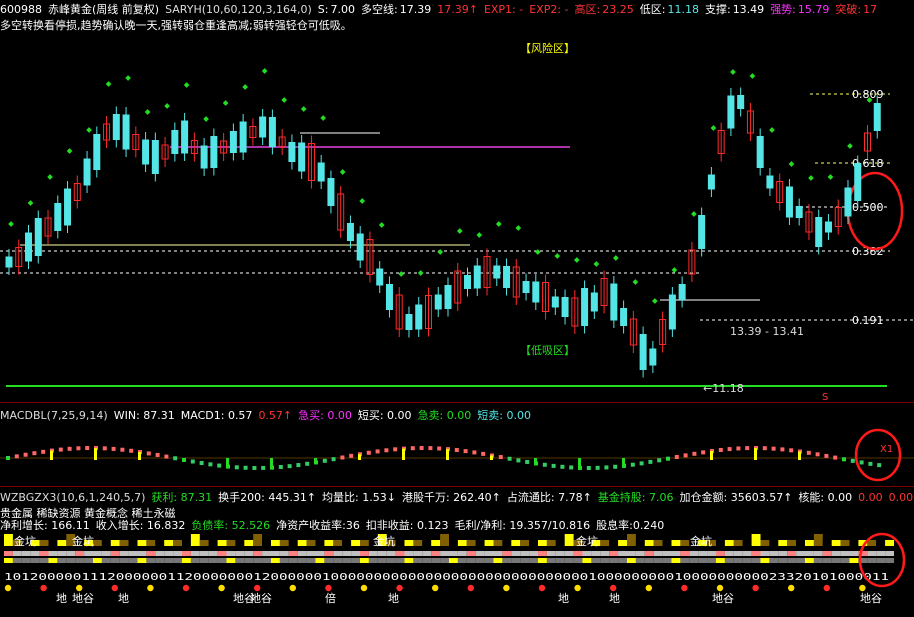  I want to click on macd-jimaichu: 急卖: 0.00, so click(444, 415).